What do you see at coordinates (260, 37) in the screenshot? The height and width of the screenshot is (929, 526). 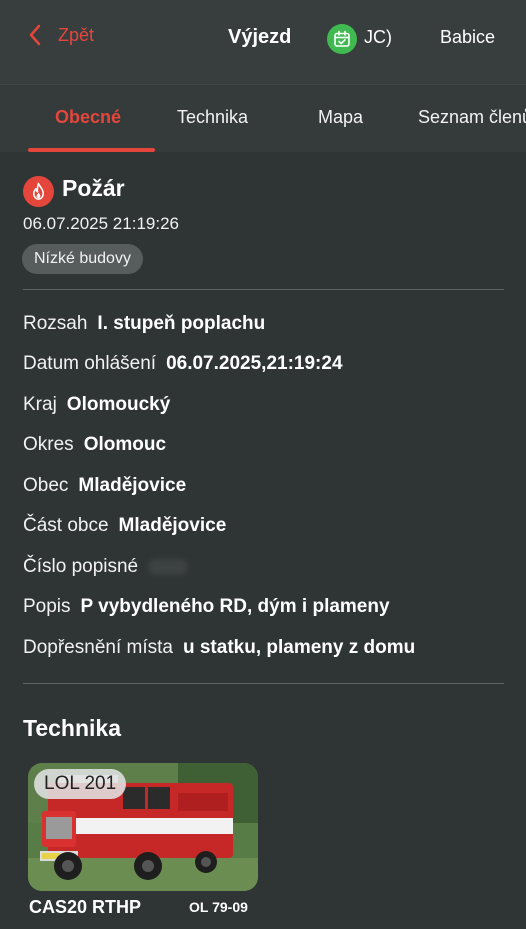 I see `page-title: Výjezd` at bounding box center [260, 37].